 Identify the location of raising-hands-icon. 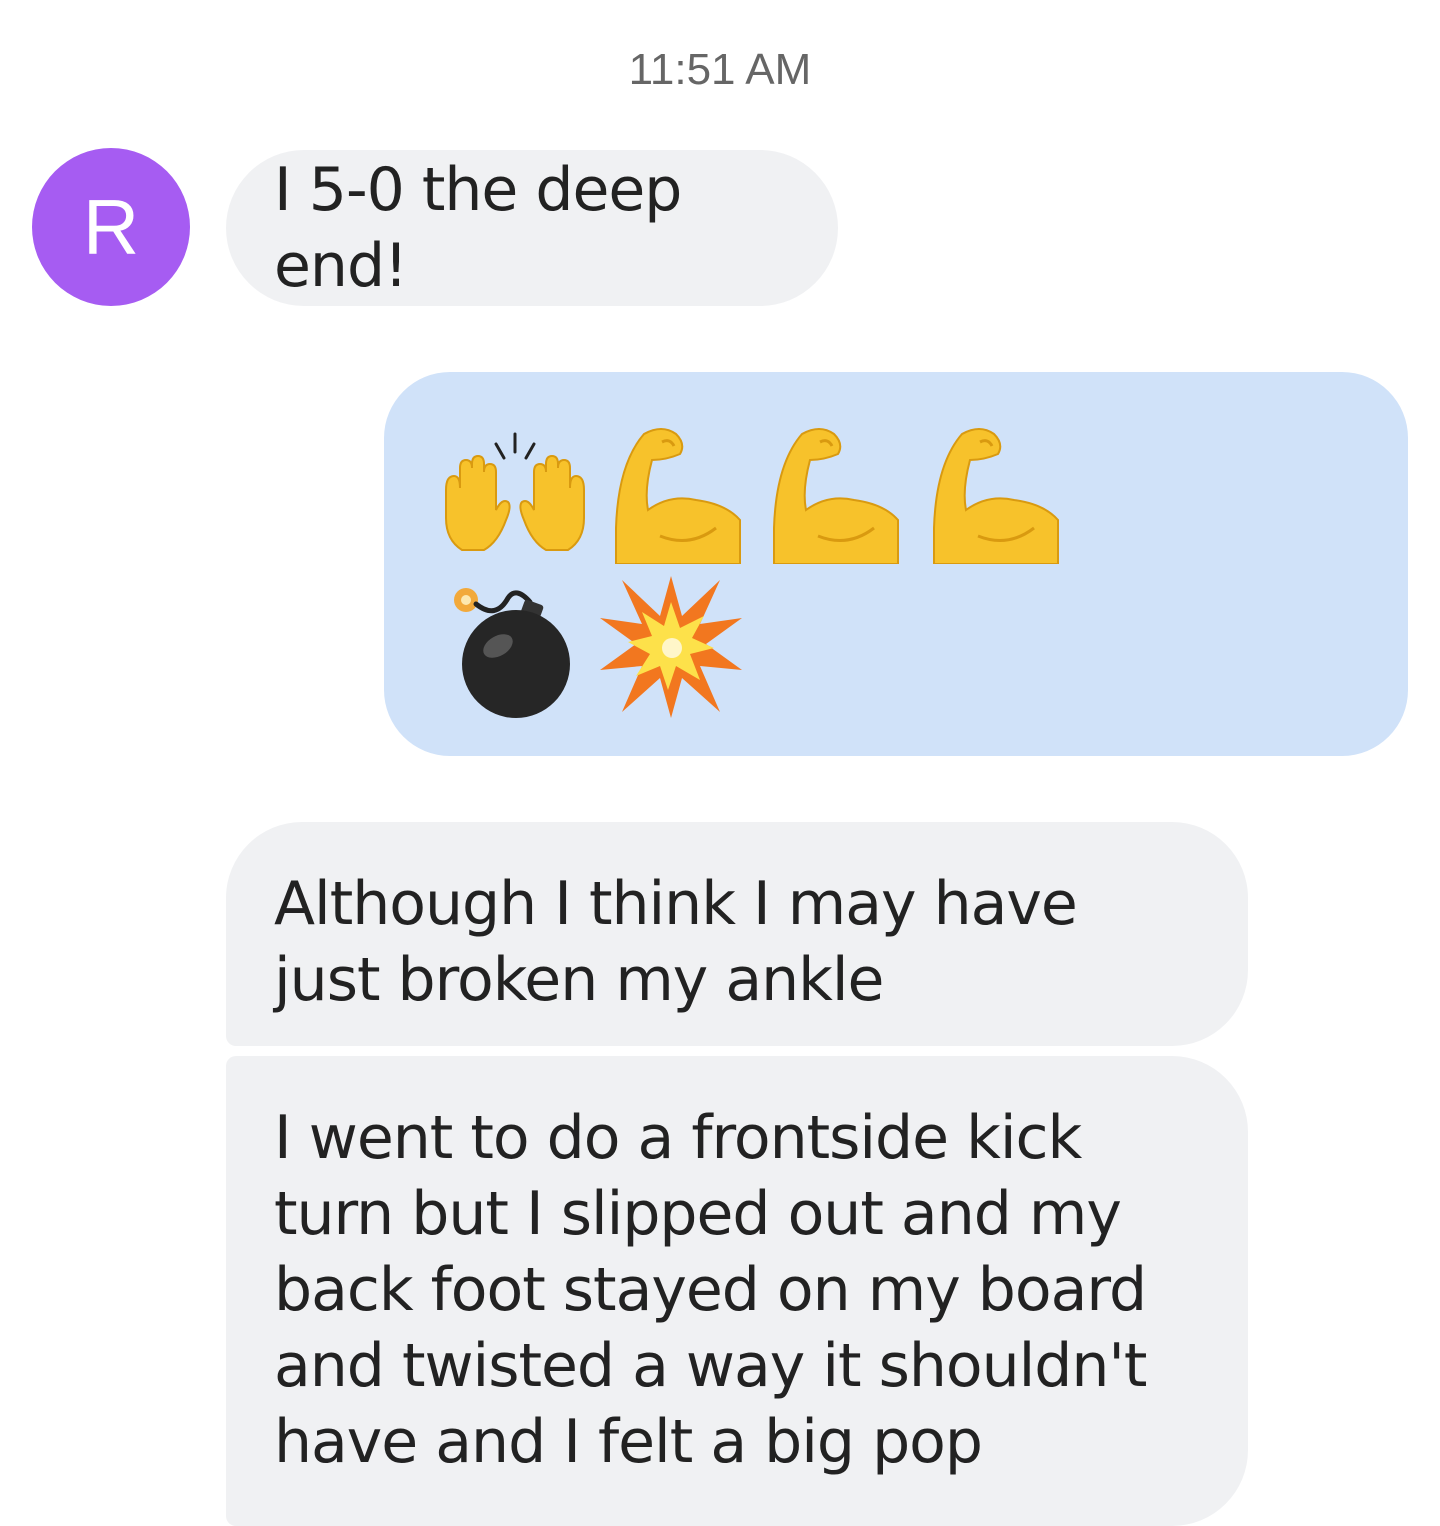
(515, 491).